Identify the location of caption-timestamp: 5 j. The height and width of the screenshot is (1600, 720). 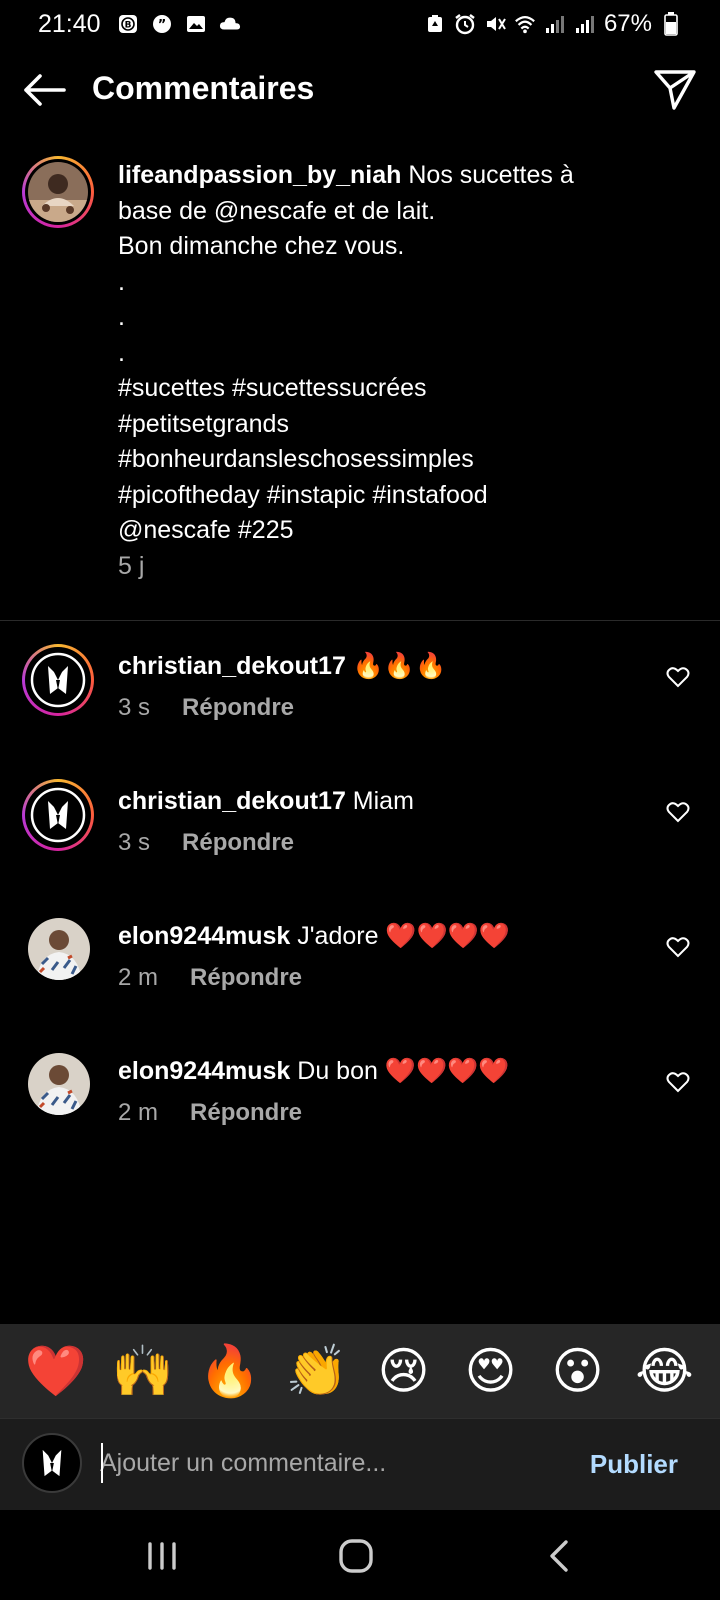
(131, 566).